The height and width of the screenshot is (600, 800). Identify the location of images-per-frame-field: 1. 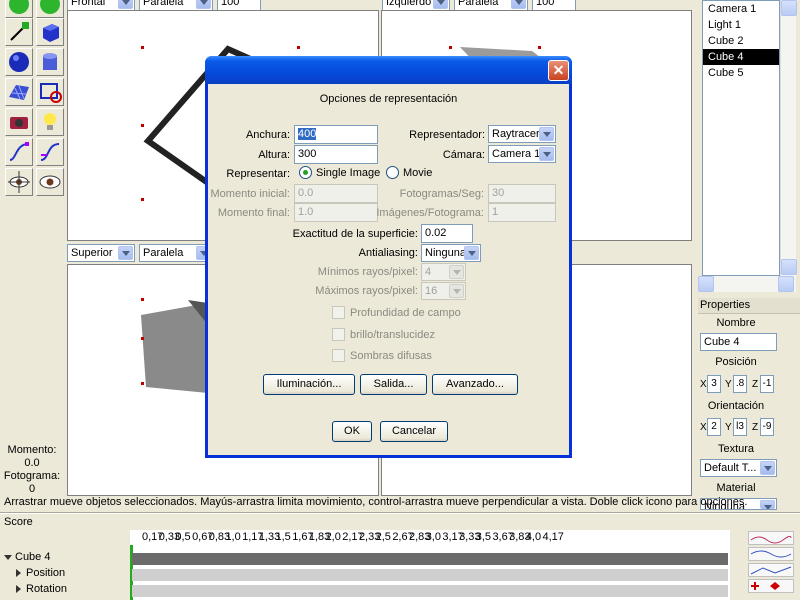
(522, 212).